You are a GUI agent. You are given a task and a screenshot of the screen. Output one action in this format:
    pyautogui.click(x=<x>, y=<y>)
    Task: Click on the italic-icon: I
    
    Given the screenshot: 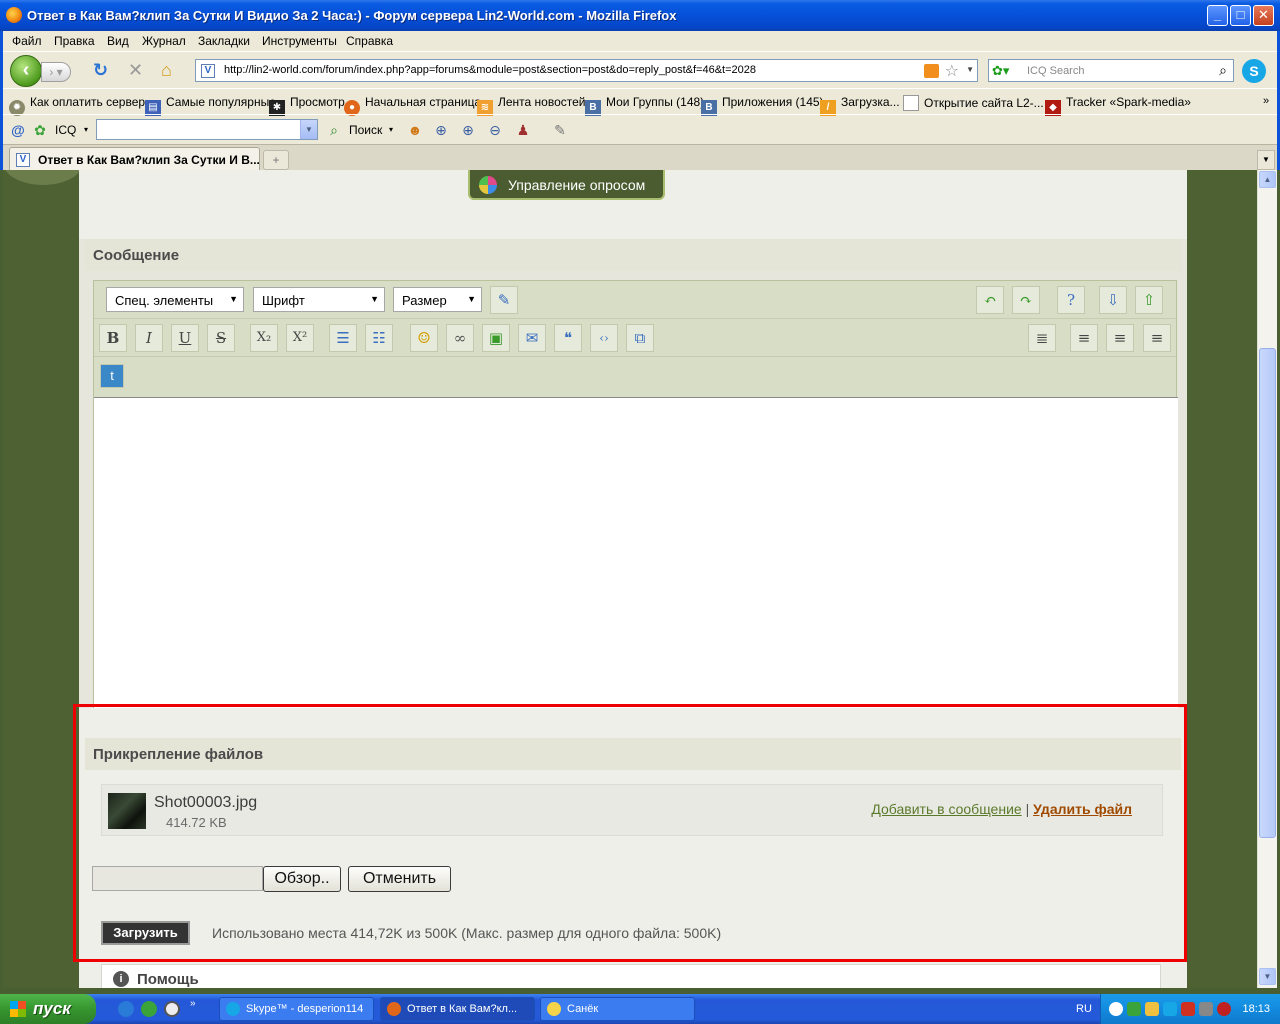 What is the action you would take?
    pyautogui.click(x=149, y=338)
    